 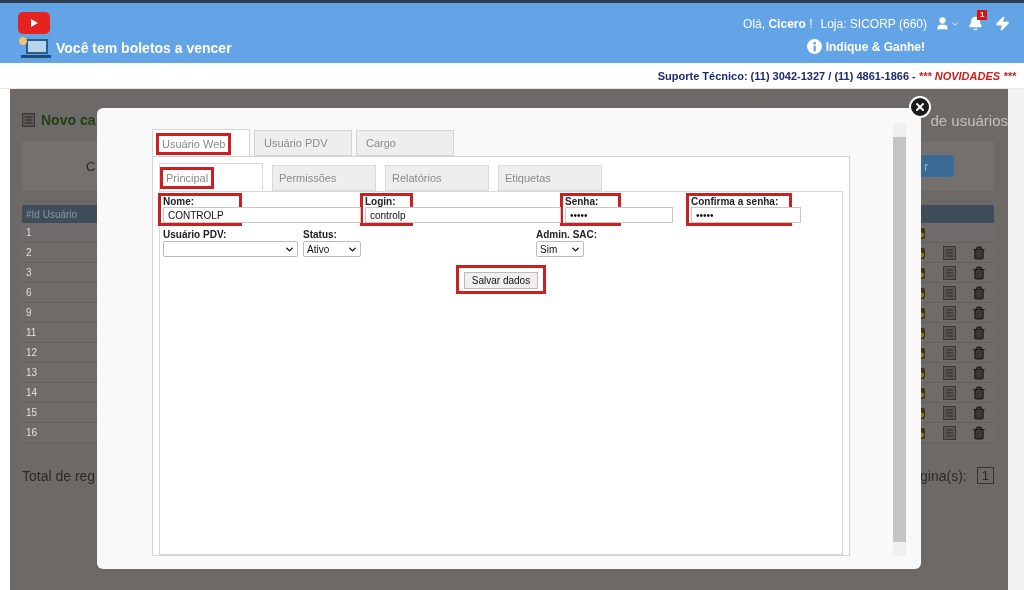 What do you see at coordinates (501, 280) in the screenshot?
I see `save-button: Salvar dados` at bounding box center [501, 280].